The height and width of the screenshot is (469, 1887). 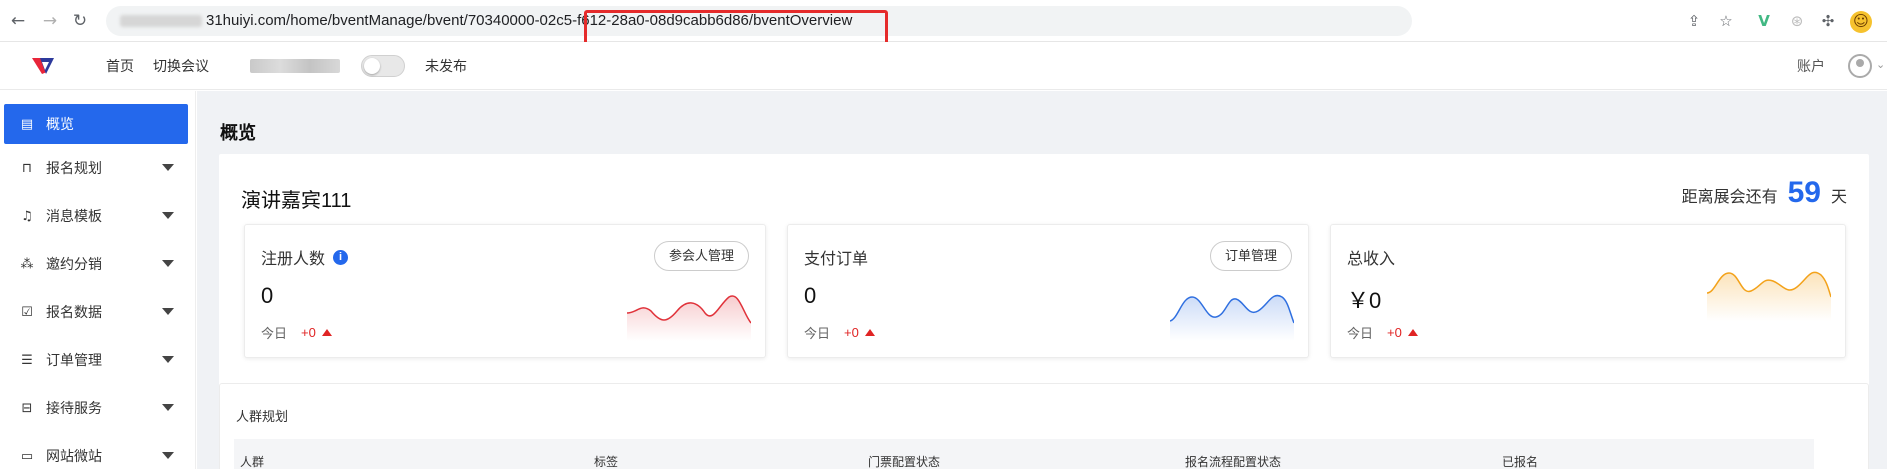 What do you see at coordinates (74, 456) in the screenshot?
I see `sidebar-item-label: 网站微站` at bounding box center [74, 456].